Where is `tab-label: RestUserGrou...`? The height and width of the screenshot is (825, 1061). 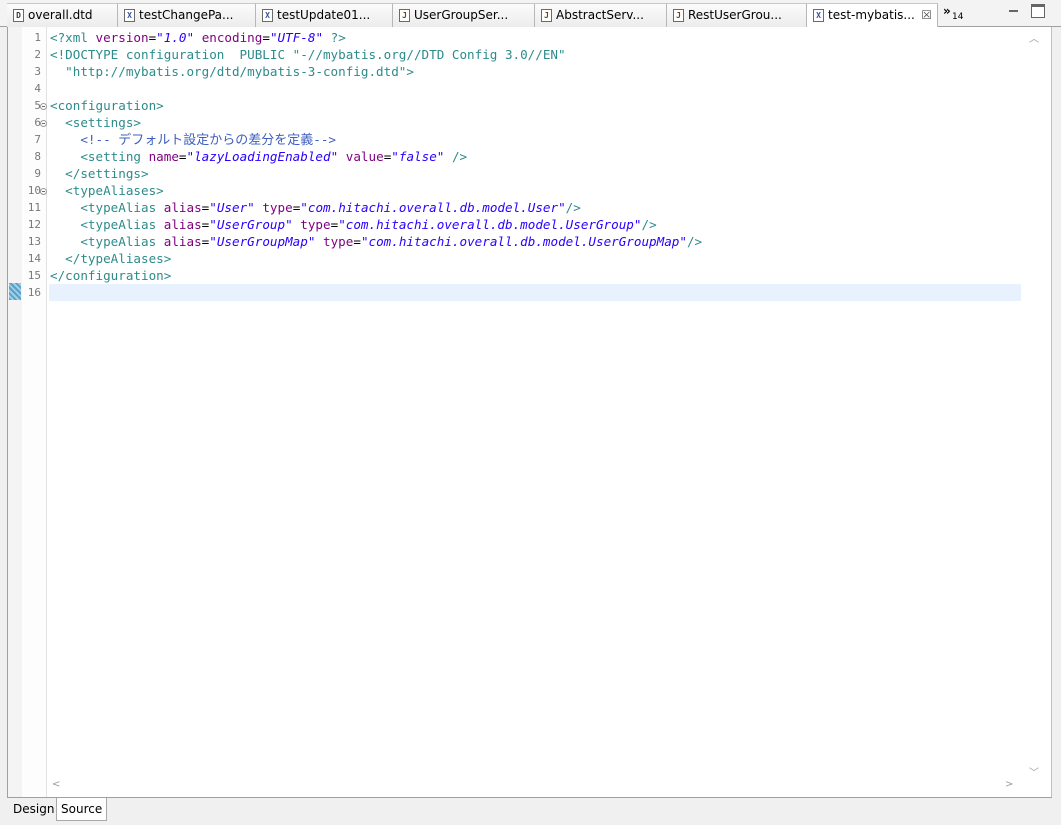 tab-label: RestUserGrou... is located at coordinates (735, 15).